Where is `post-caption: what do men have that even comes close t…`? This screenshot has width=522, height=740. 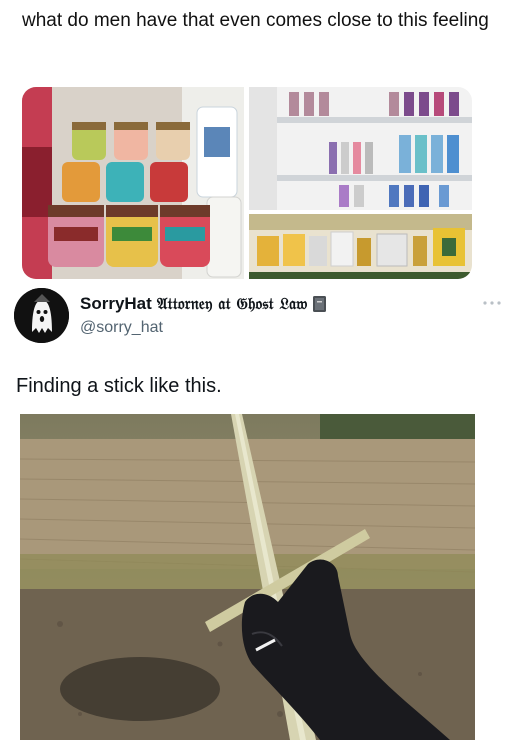
post-caption: what do men have that even comes close t… is located at coordinates (255, 20).